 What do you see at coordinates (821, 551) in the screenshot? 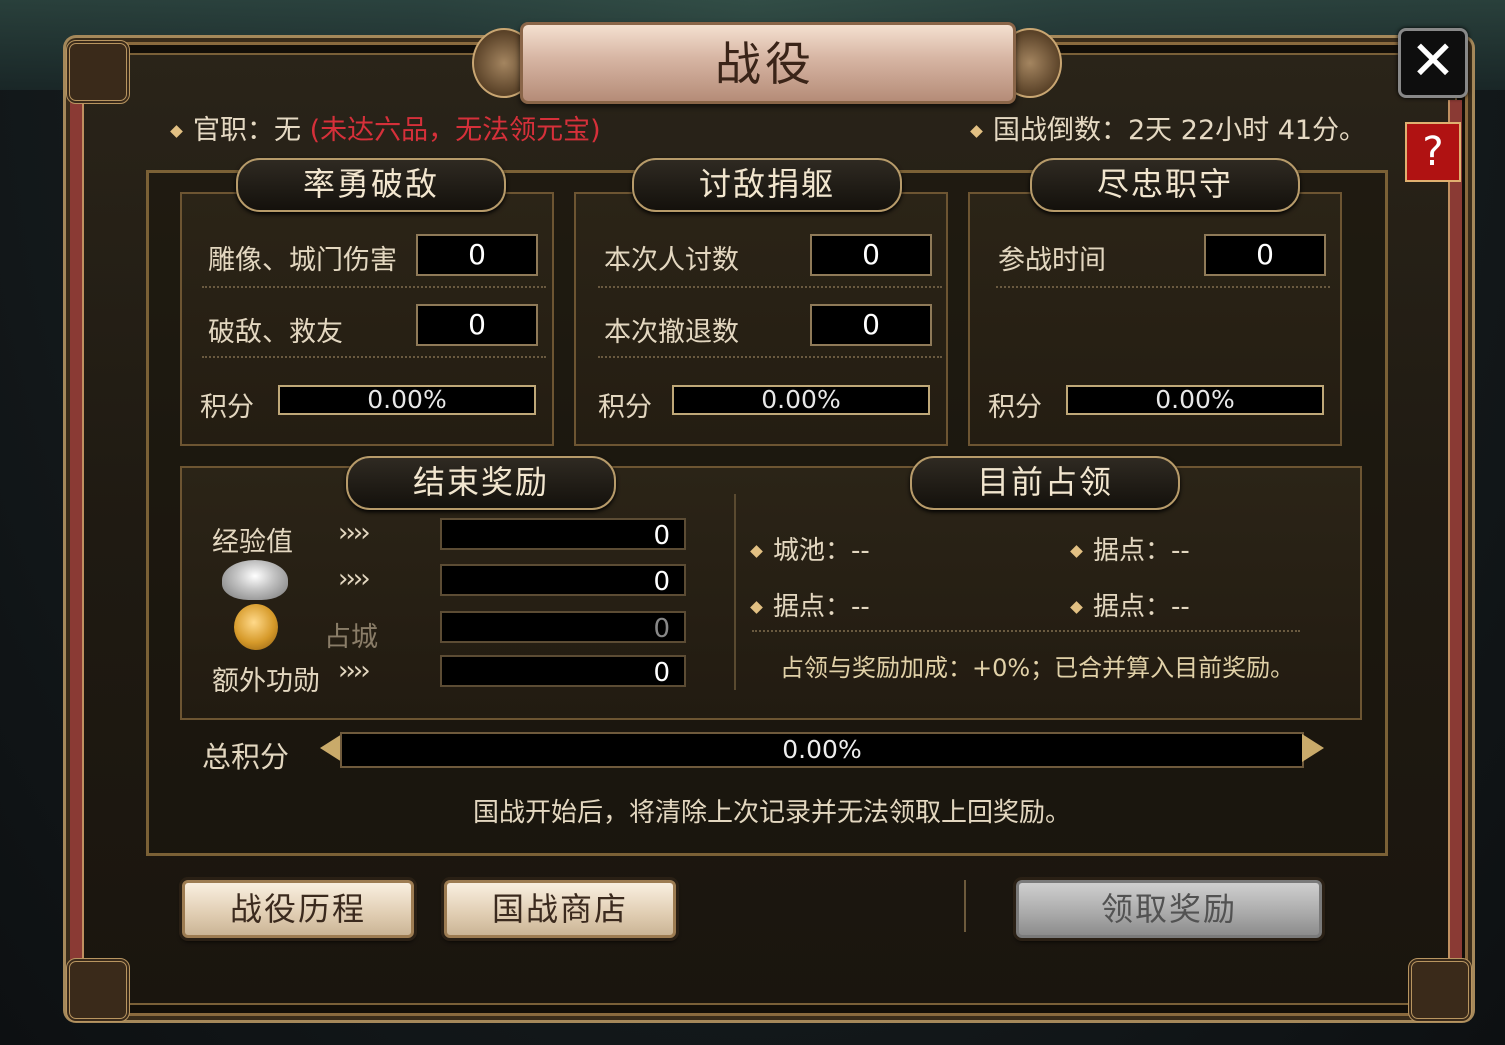
I see `occupied-city-text: 城池：--` at bounding box center [821, 551].